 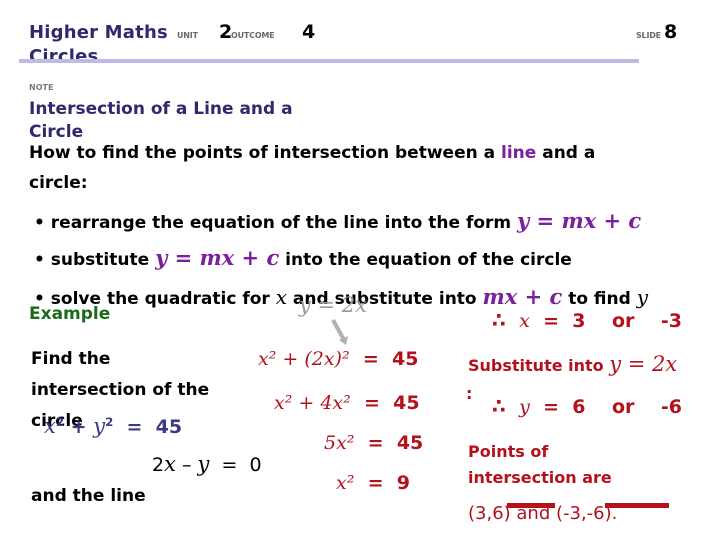 What do you see at coordinates (339, 332) in the screenshot?
I see `substitution-arrow-icon` at bounding box center [339, 332].